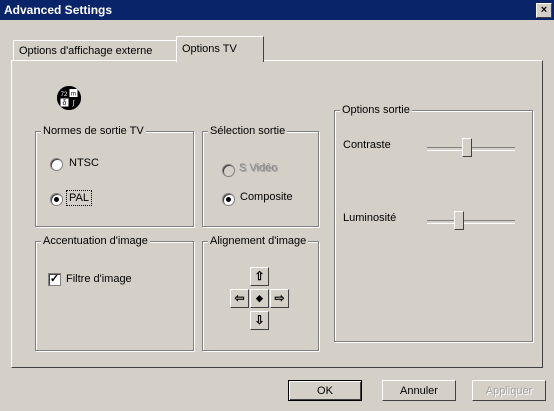 This screenshot has height=411, width=554. Describe the element at coordinates (325, 390) in the screenshot. I see `ok-button: OK` at that location.